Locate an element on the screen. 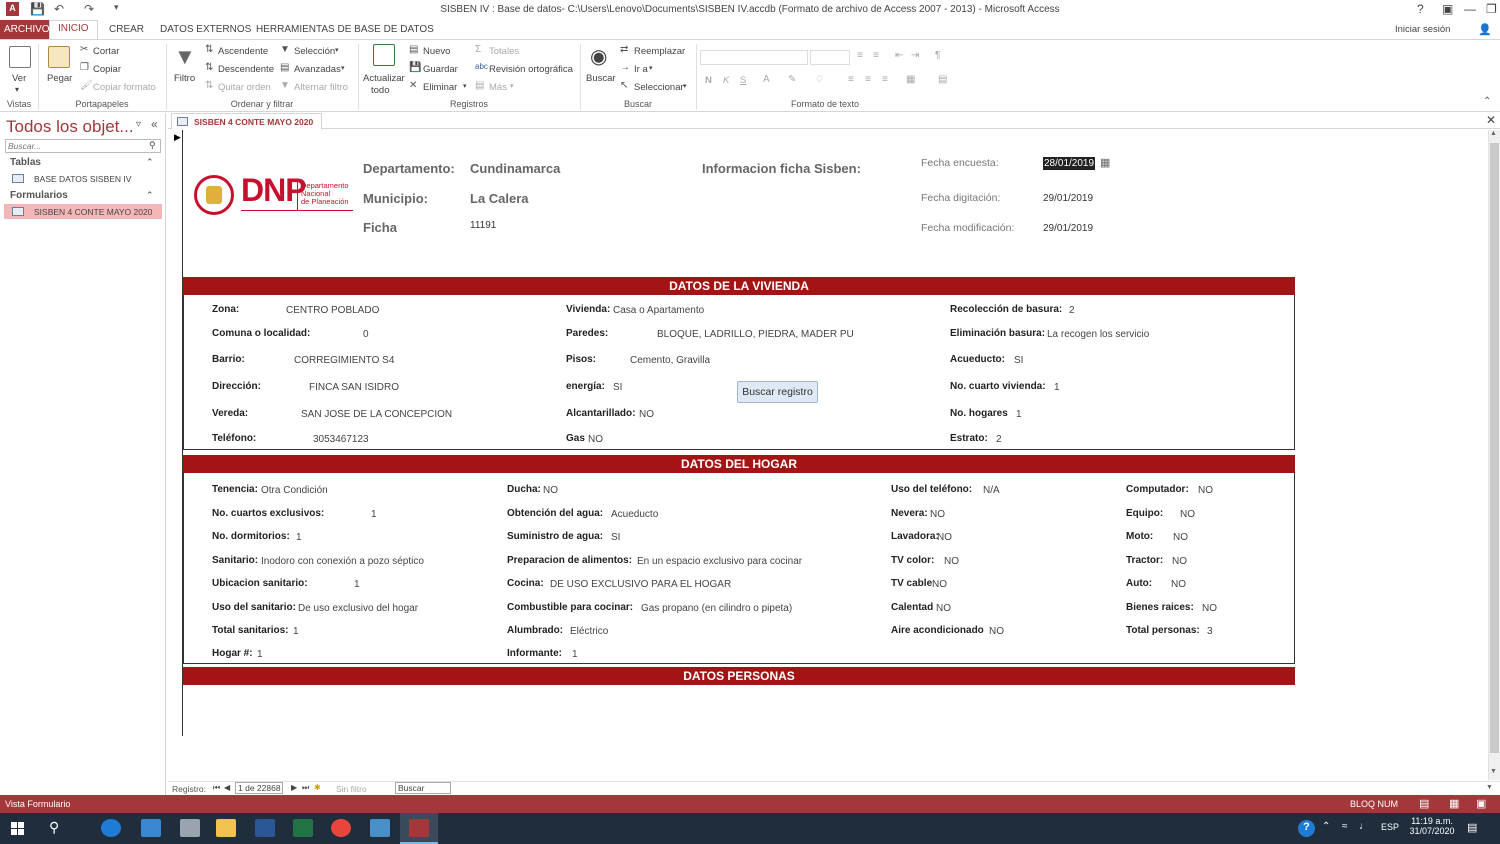 The image size is (1500, 844). nav-search-input is located at coordinates (73, 146).